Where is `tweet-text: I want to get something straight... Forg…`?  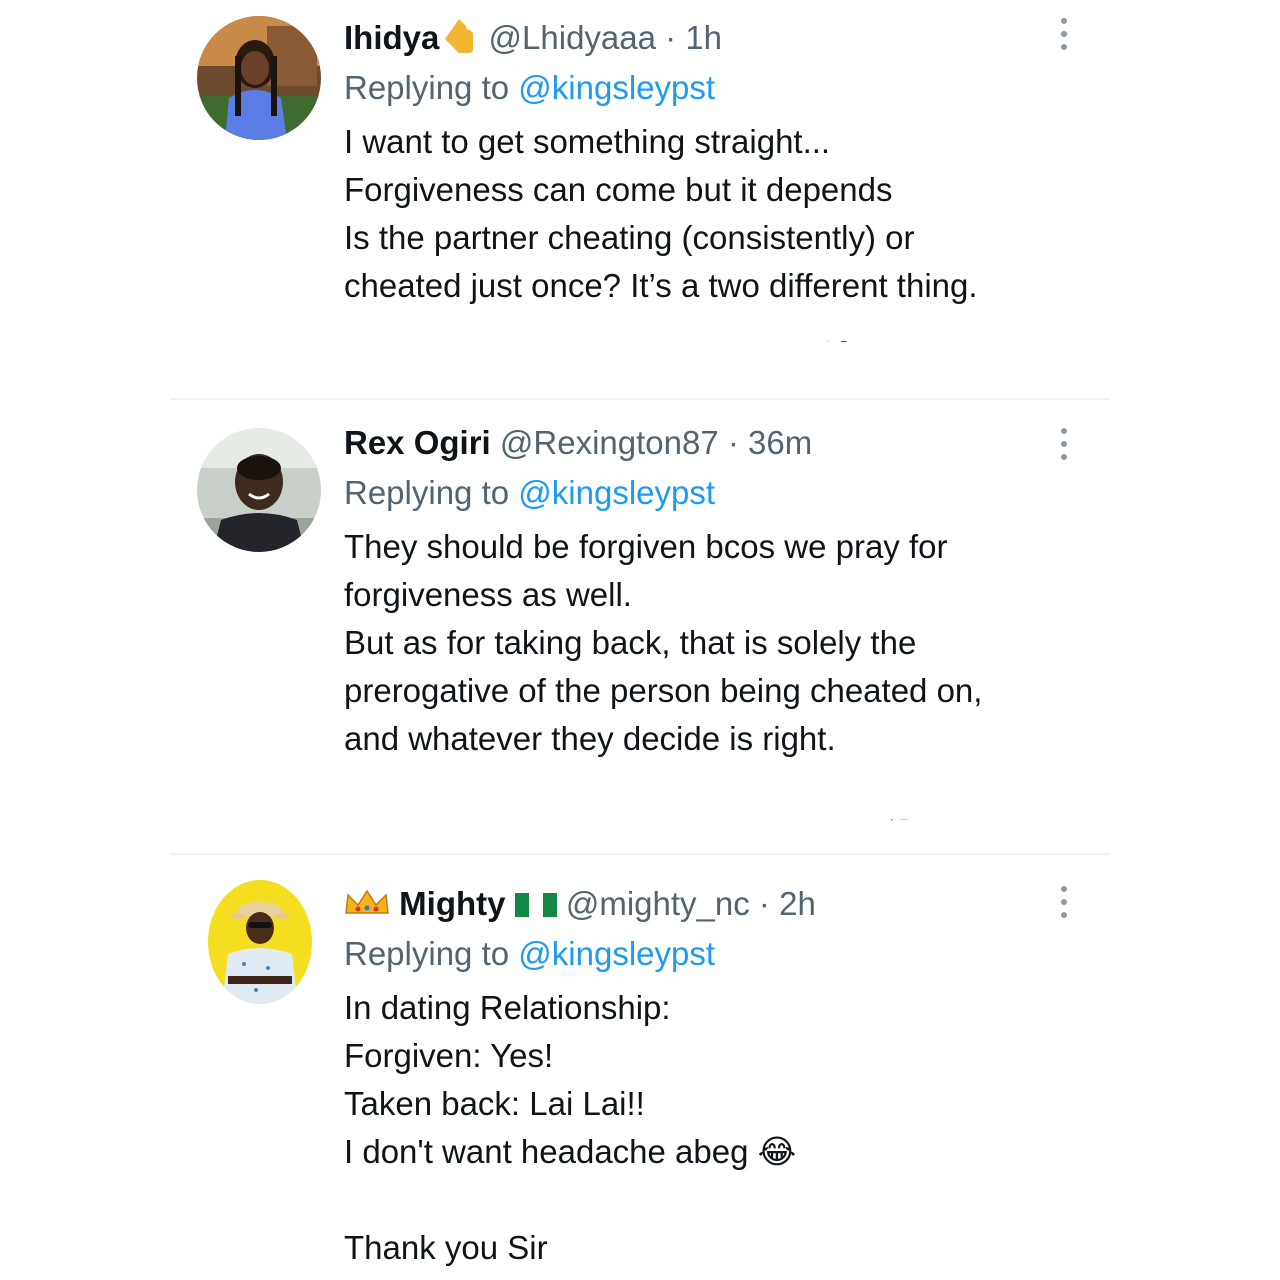
tweet-text: I want to get something straight... Forg… is located at coordinates (747, 214).